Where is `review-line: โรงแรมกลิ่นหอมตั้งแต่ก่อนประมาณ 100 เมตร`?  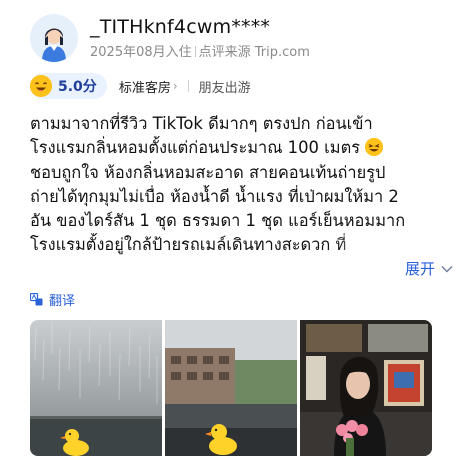
review-line: โรงแรมกลิ่นหอมตั้งแต่ก่อนประมาณ 100 เมตร is located at coordinates (237, 148).